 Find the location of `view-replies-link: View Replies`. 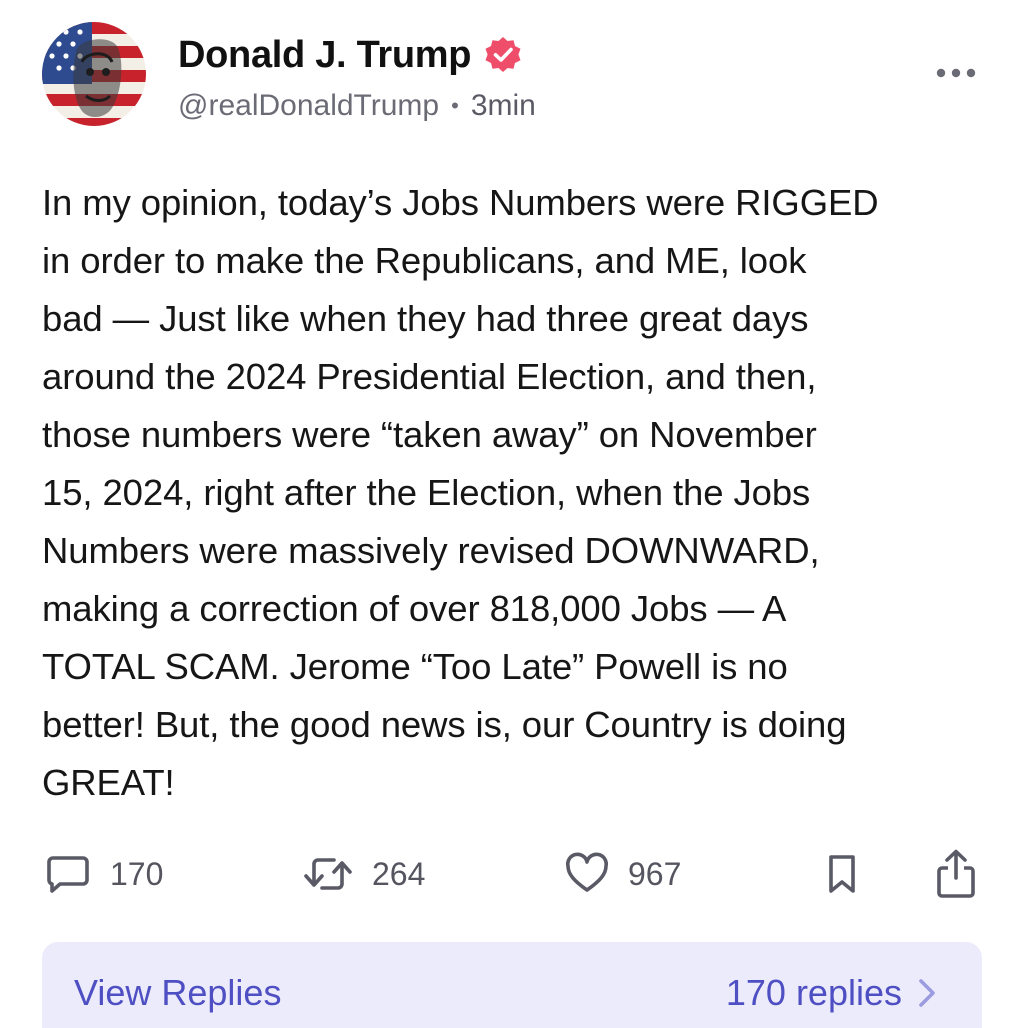

view-replies-link: View Replies is located at coordinates (177, 993).